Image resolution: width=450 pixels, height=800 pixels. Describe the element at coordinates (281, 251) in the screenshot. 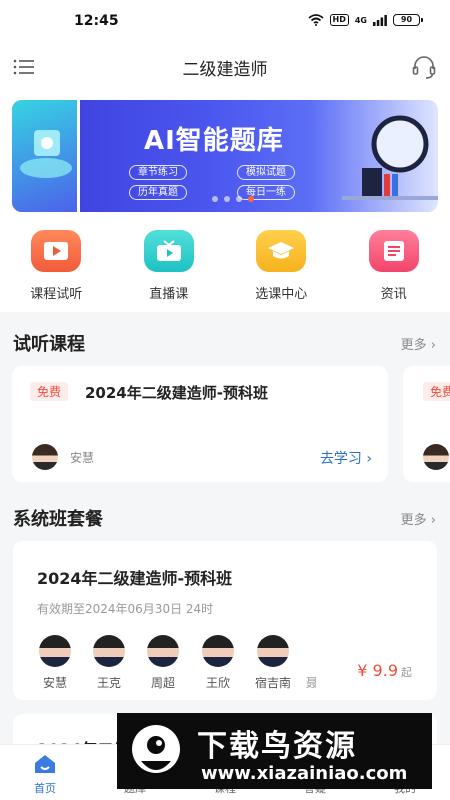

I see `graduation-cap-icon` at that location.